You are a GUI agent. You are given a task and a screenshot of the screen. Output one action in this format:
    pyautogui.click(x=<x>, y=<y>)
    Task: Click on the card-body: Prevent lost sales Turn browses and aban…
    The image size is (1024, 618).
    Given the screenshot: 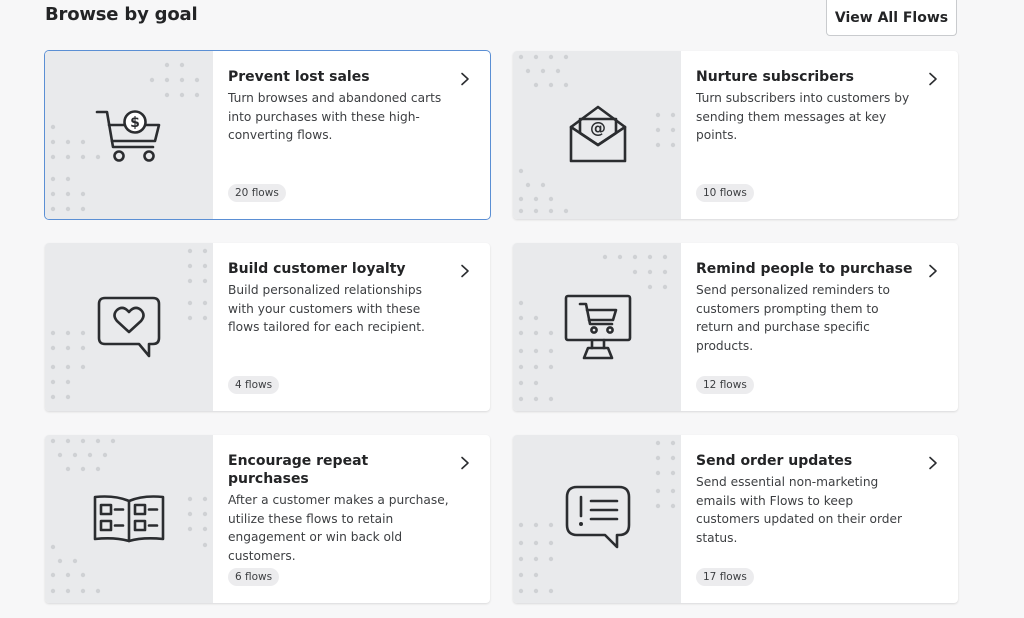 What is the action you would take?
    pyautogui.click(x=351, y=135)
    